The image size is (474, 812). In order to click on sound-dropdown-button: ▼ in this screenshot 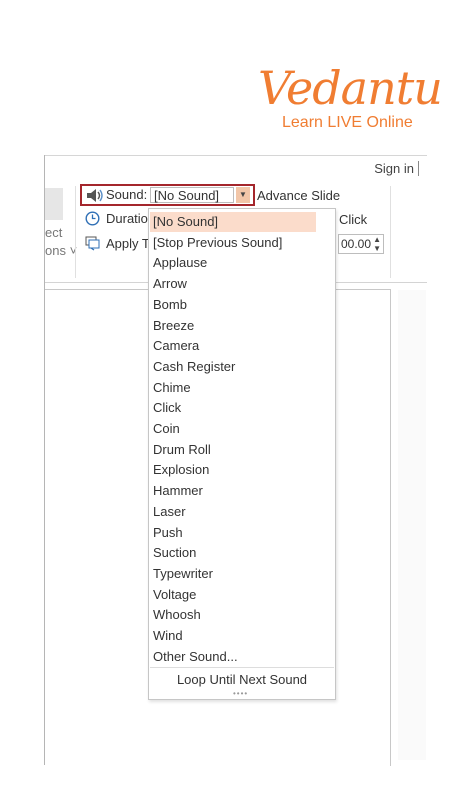, I will do `click(243, 195)`.